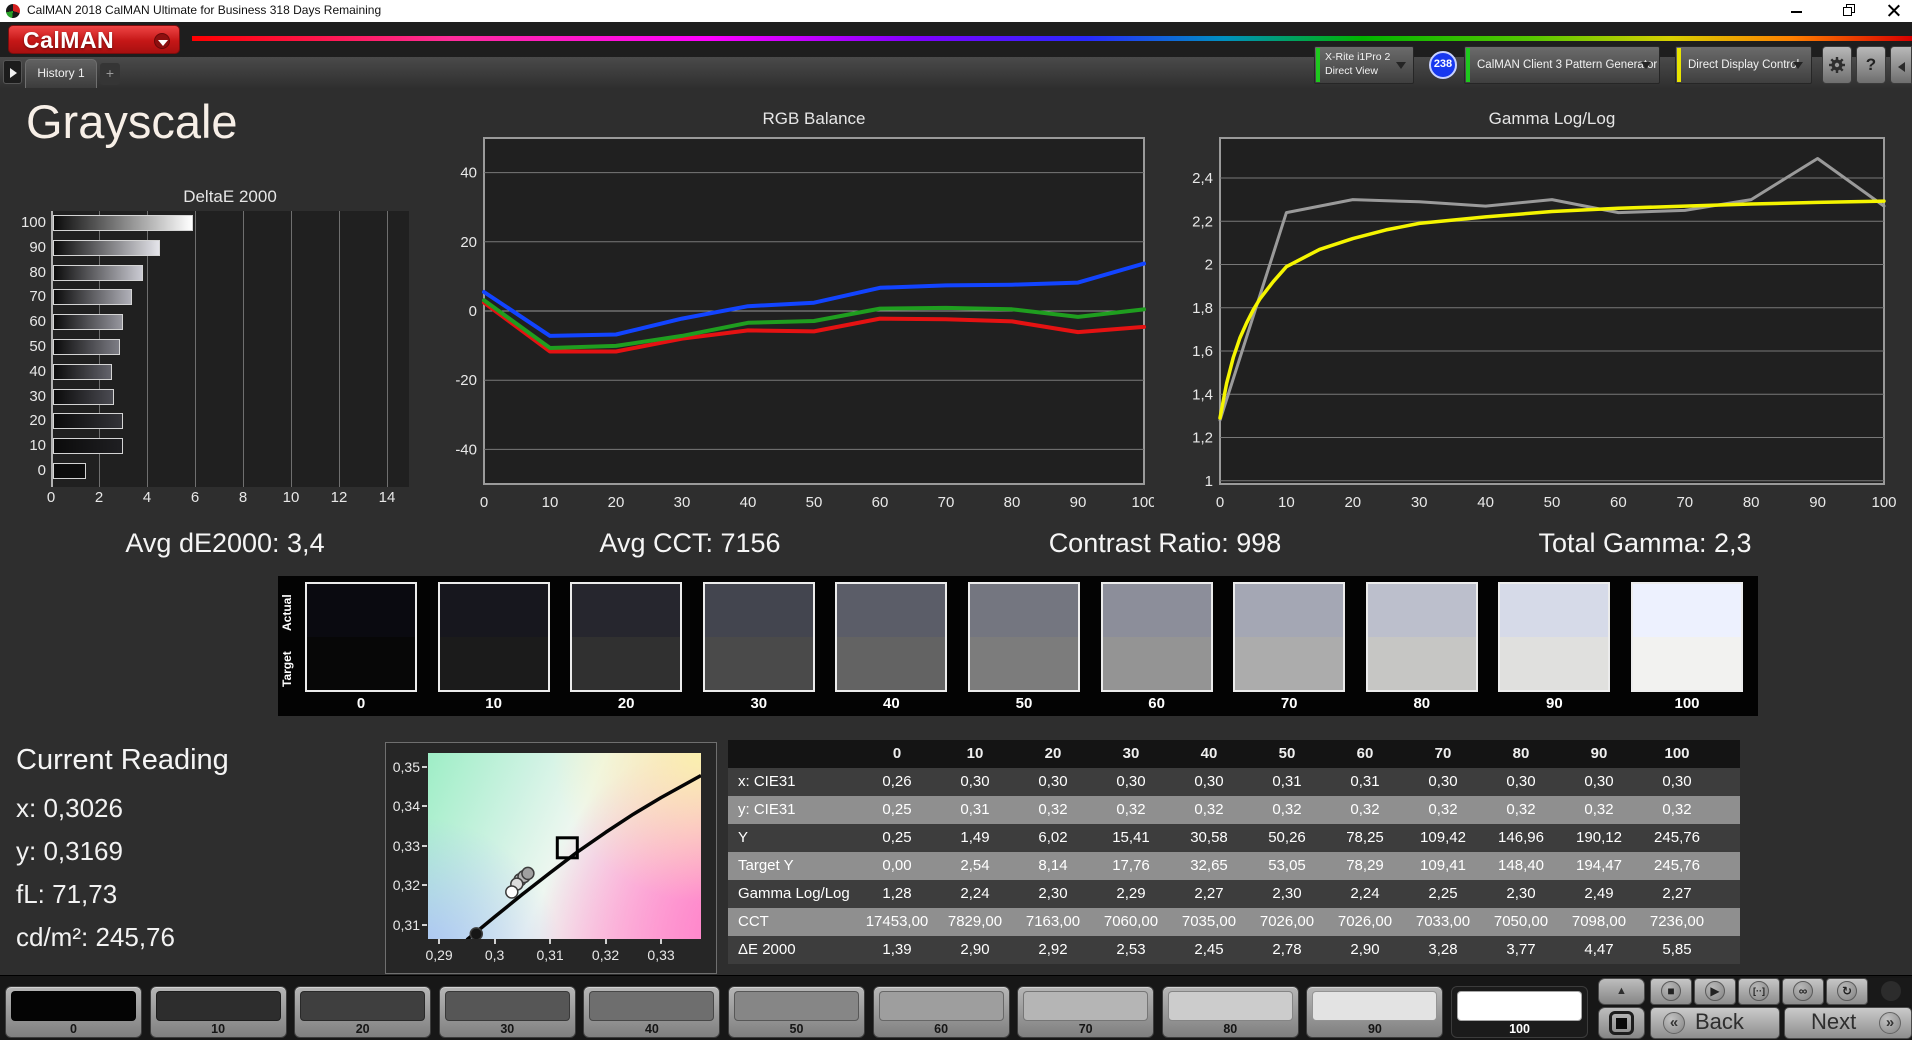 The width and height of the screenshot is (1912, 1040). I want to click on pattern-level-button-10: 10, so click(218, 1012).